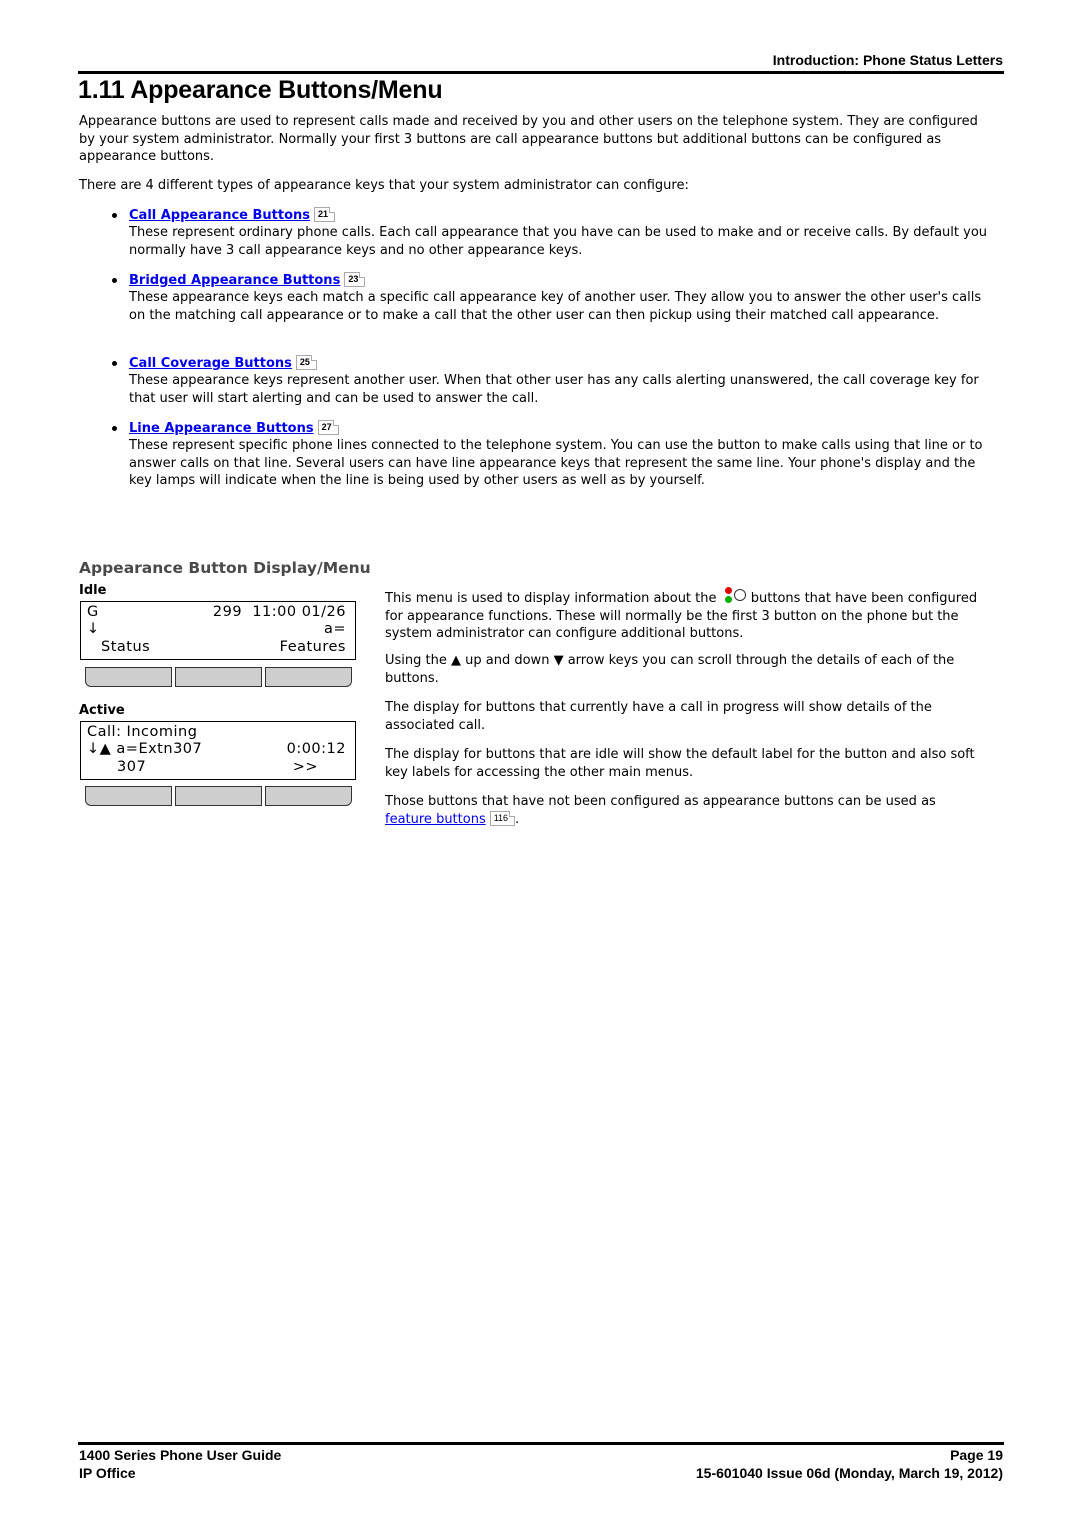 The width and height of the screenshot is (1080, 1528). What do you see at coordinates (107, 1473) in the screenshot?
I see `footer-product: IP Office` at bounding box center [107, 1473].